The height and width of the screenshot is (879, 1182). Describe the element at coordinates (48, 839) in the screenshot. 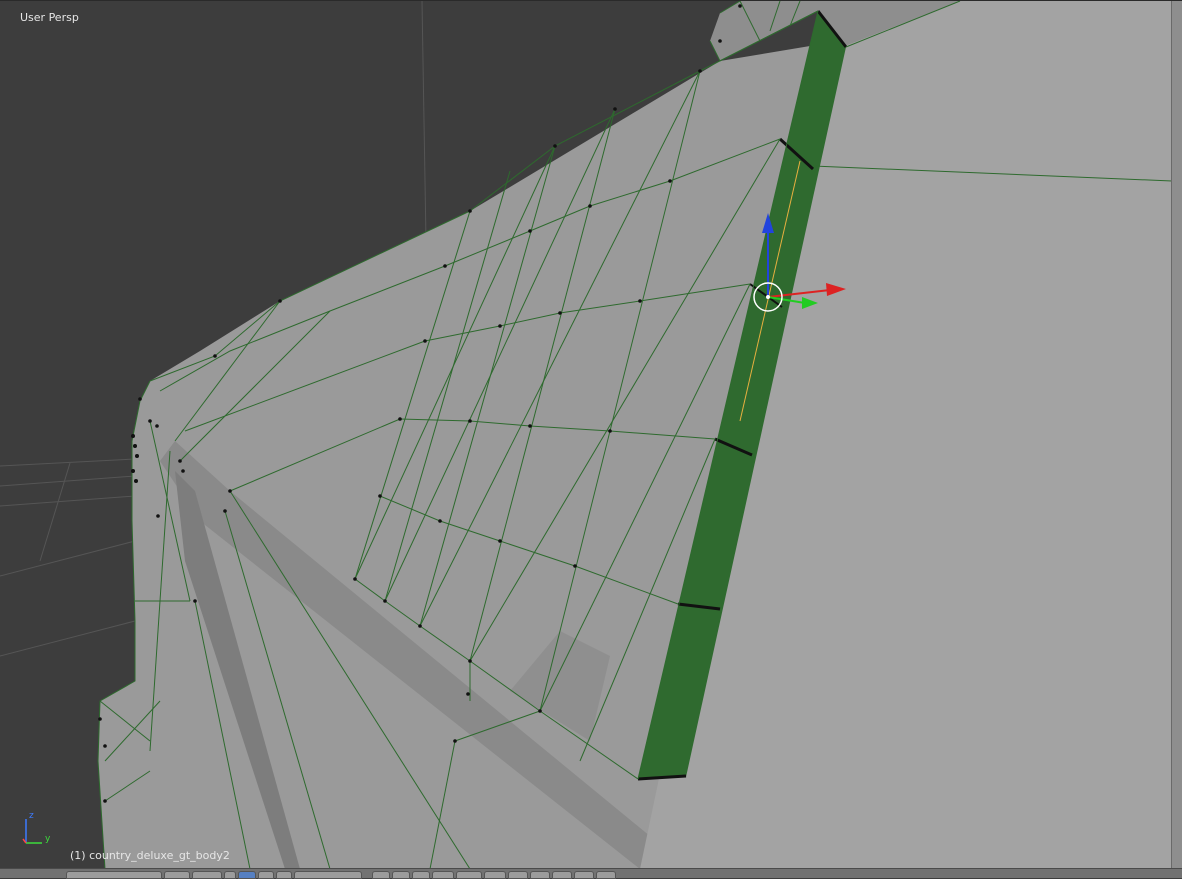

I see `axis-y-label: y` at that location.